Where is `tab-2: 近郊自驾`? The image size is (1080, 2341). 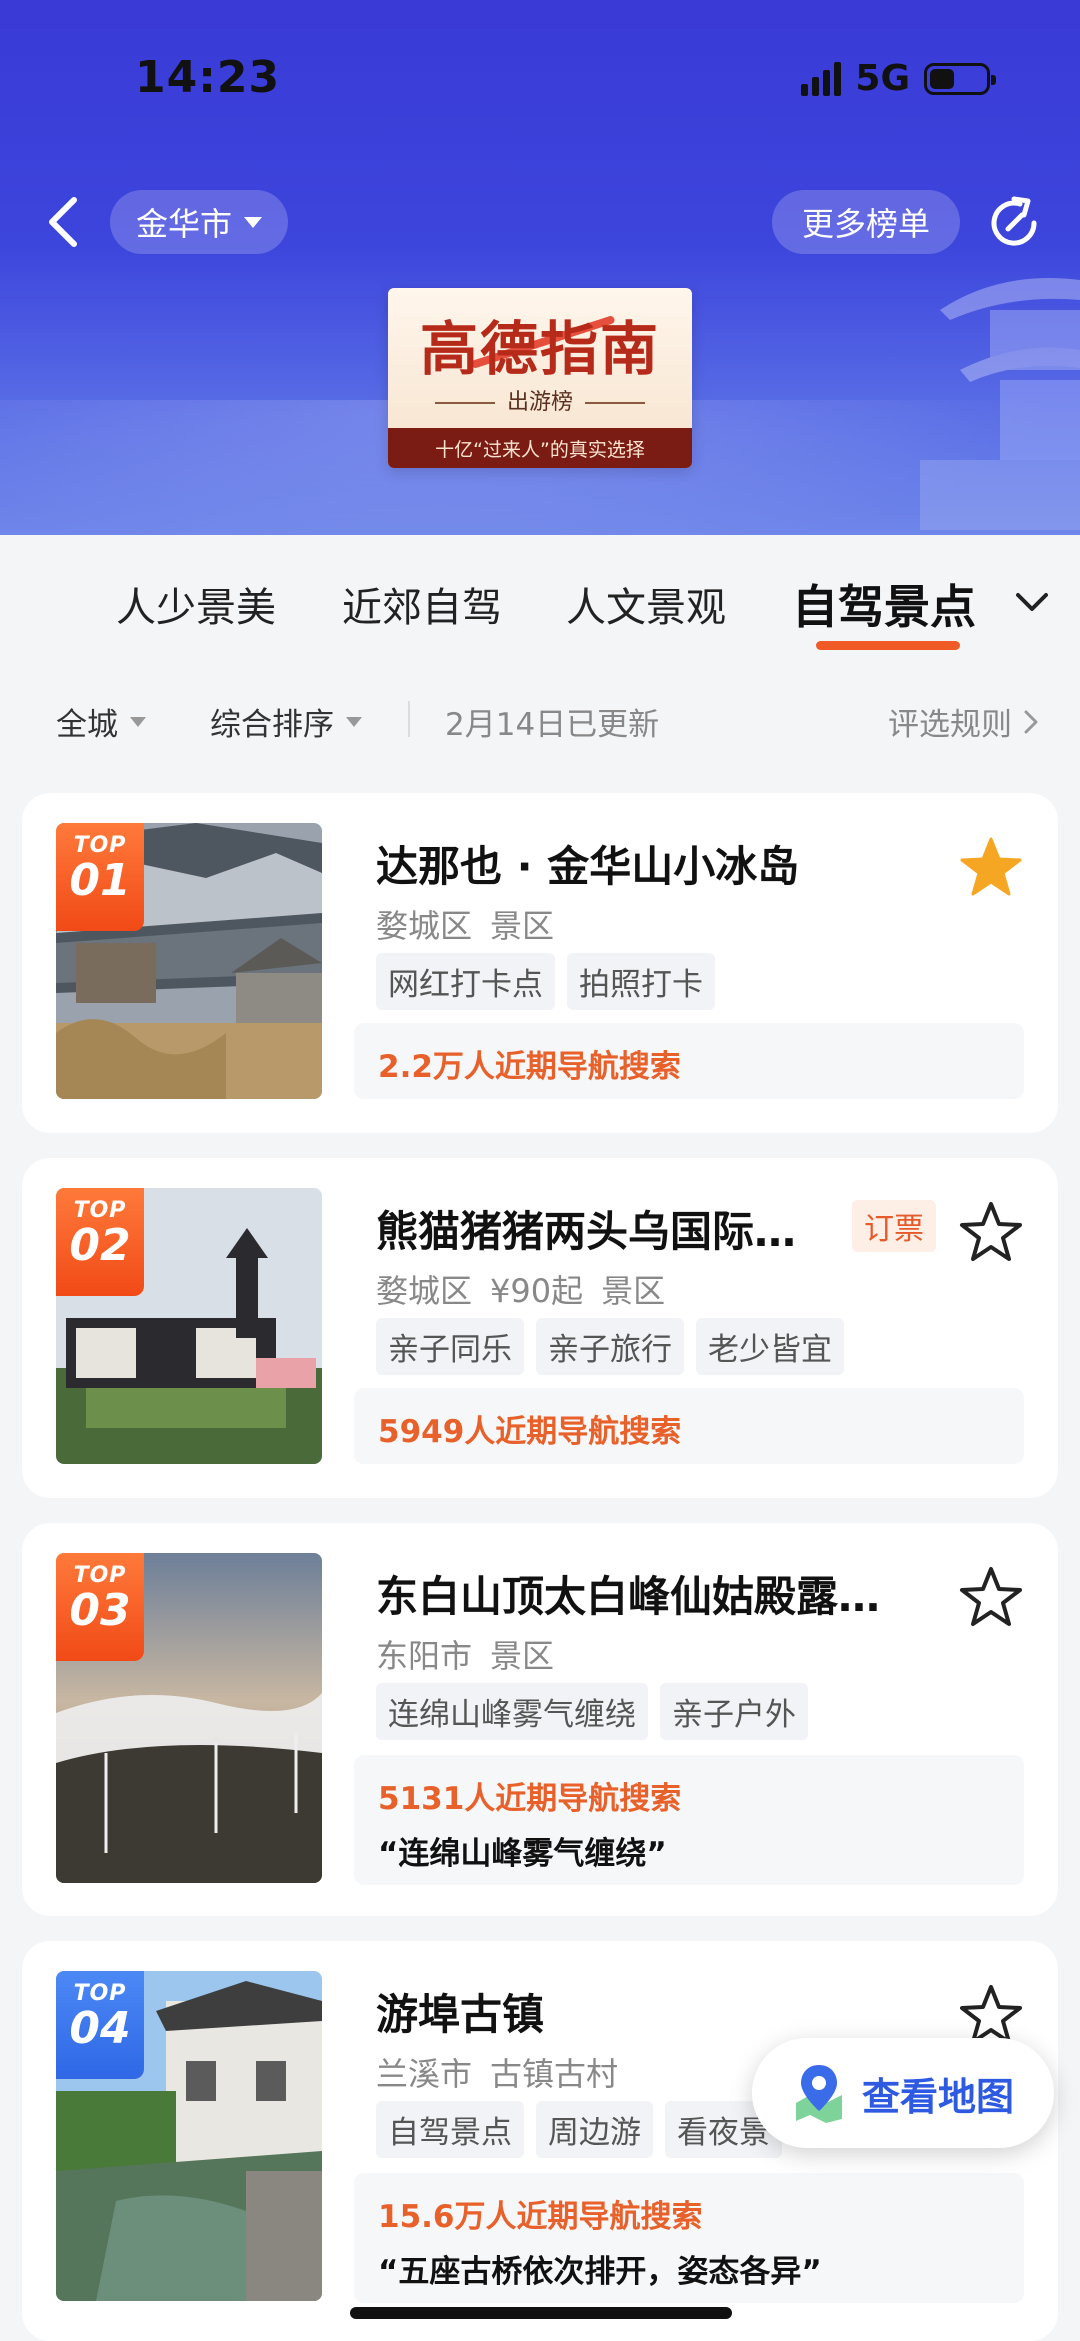 tab-2: 近郊自驾 is located at coordinates (422, 604).